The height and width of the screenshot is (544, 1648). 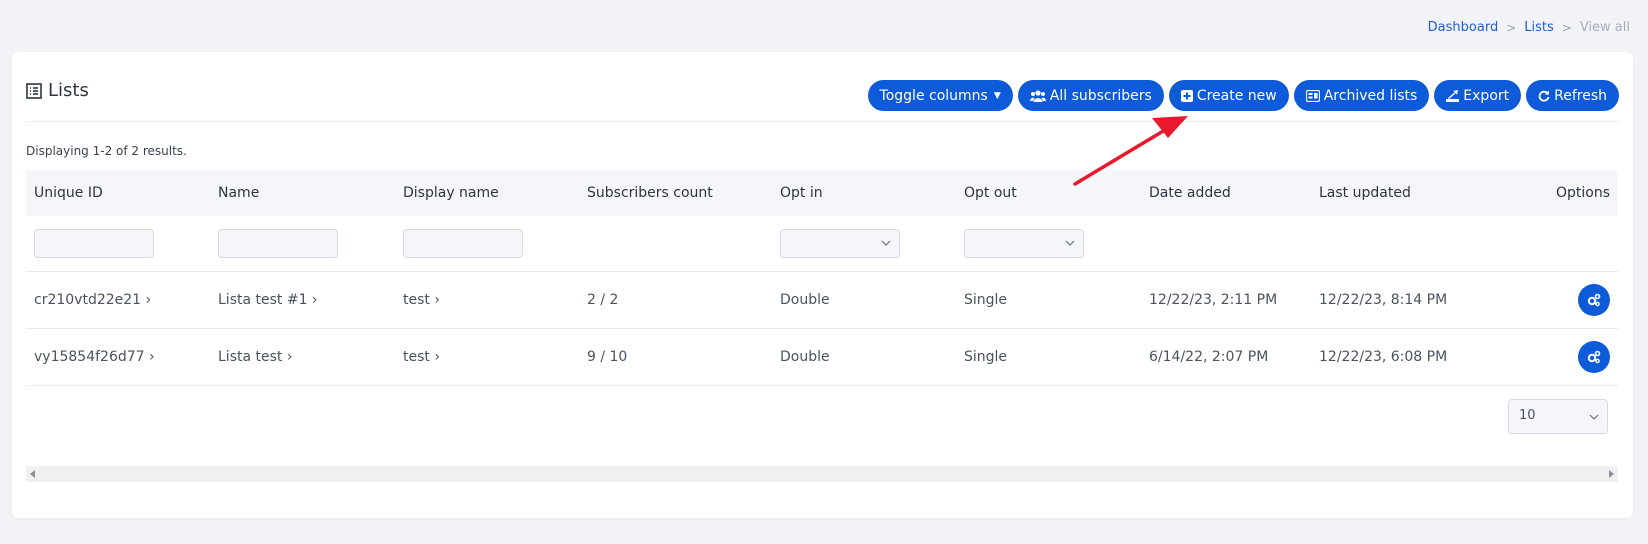 I want to click on all-subscribers-button: All subscribers, so click(x=1090, y=95).